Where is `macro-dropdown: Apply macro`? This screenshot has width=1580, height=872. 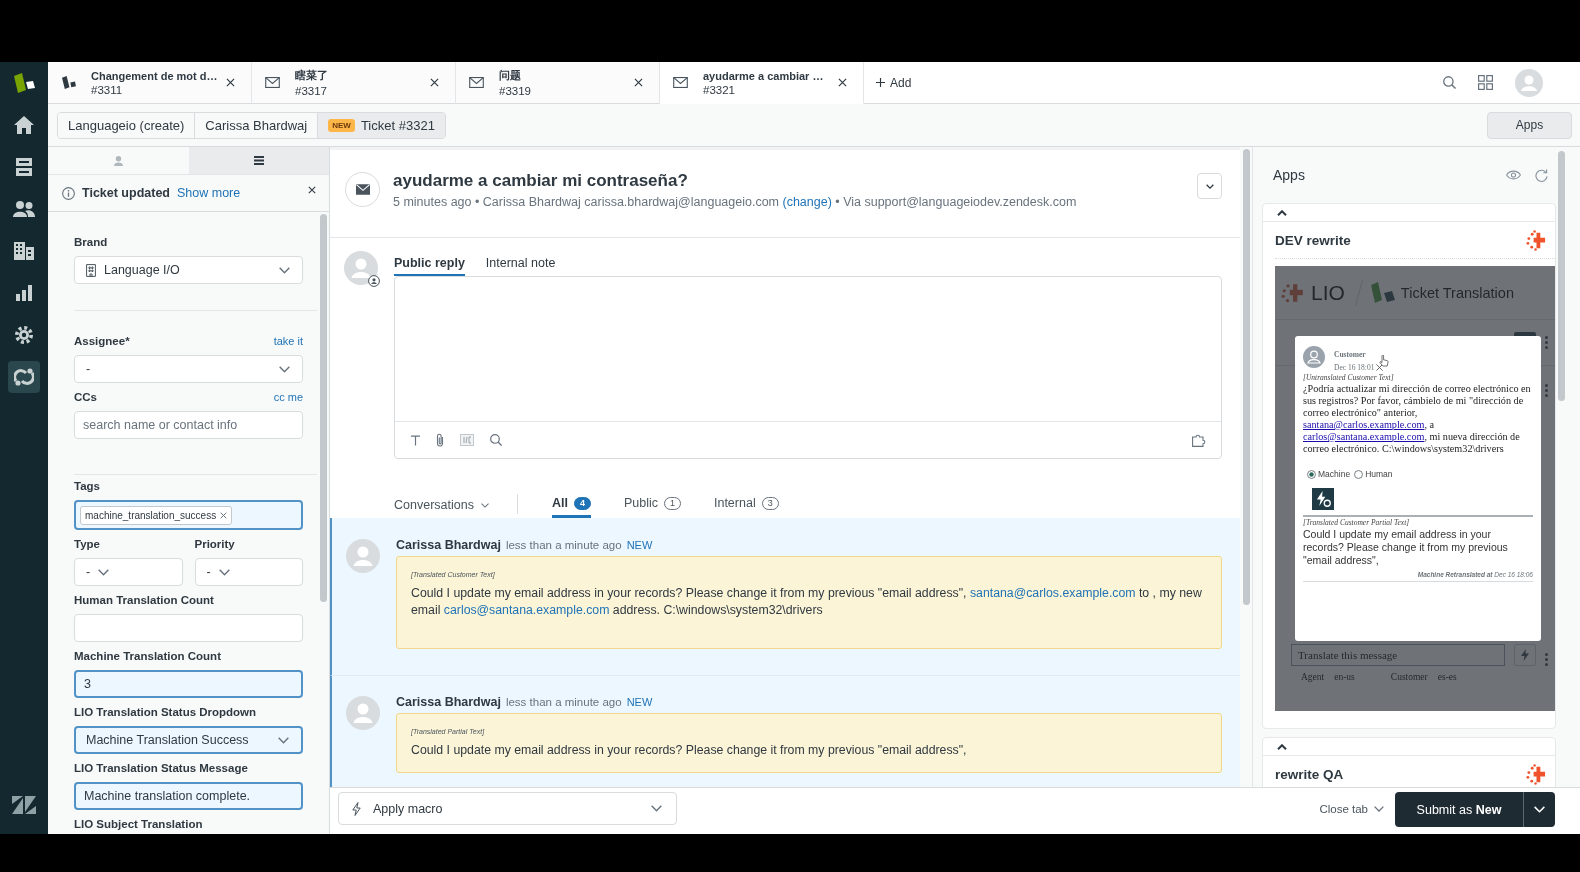 macro-dropdown: Apply macro is located at coordinates (507, 808).